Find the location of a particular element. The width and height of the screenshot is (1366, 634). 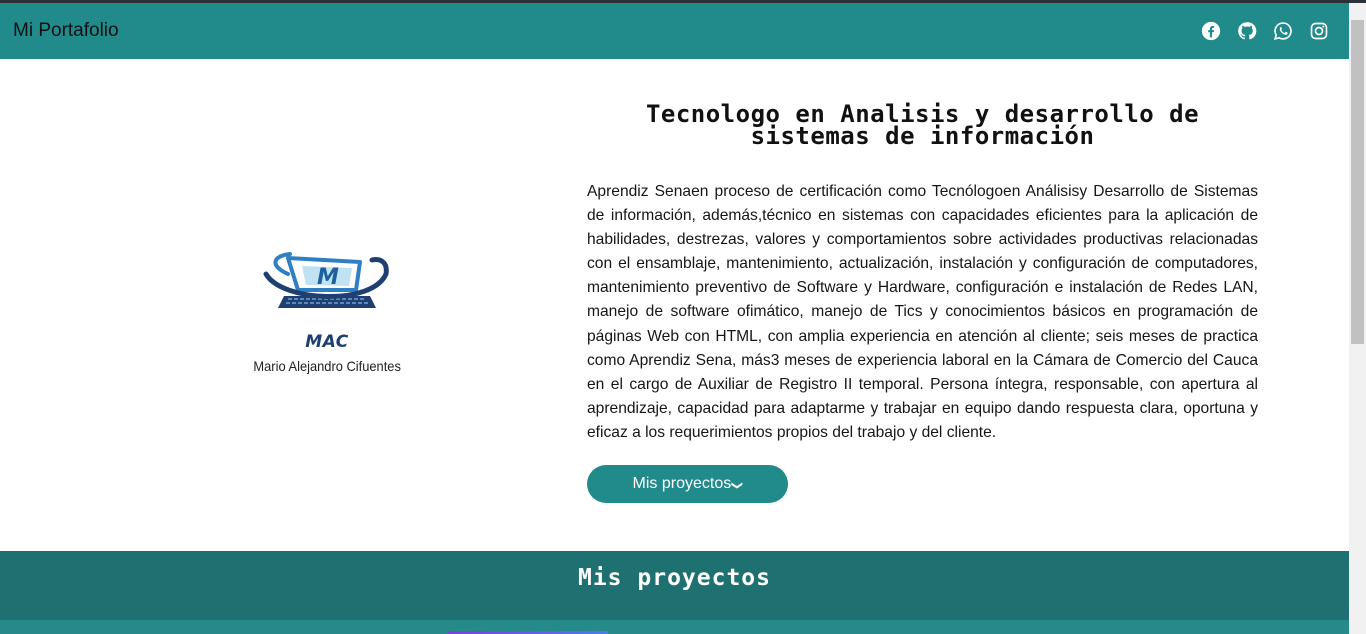

brand-link: Mi Portafolio is located at coordinates (66, 31).